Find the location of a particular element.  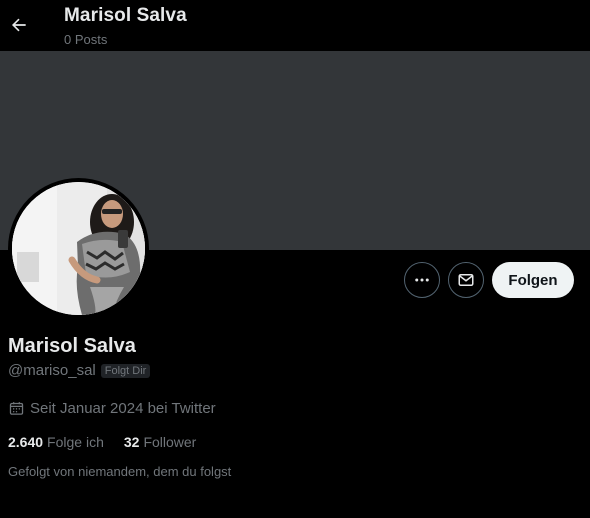

following-count: 2.640 is located at coordinates (26, 442).